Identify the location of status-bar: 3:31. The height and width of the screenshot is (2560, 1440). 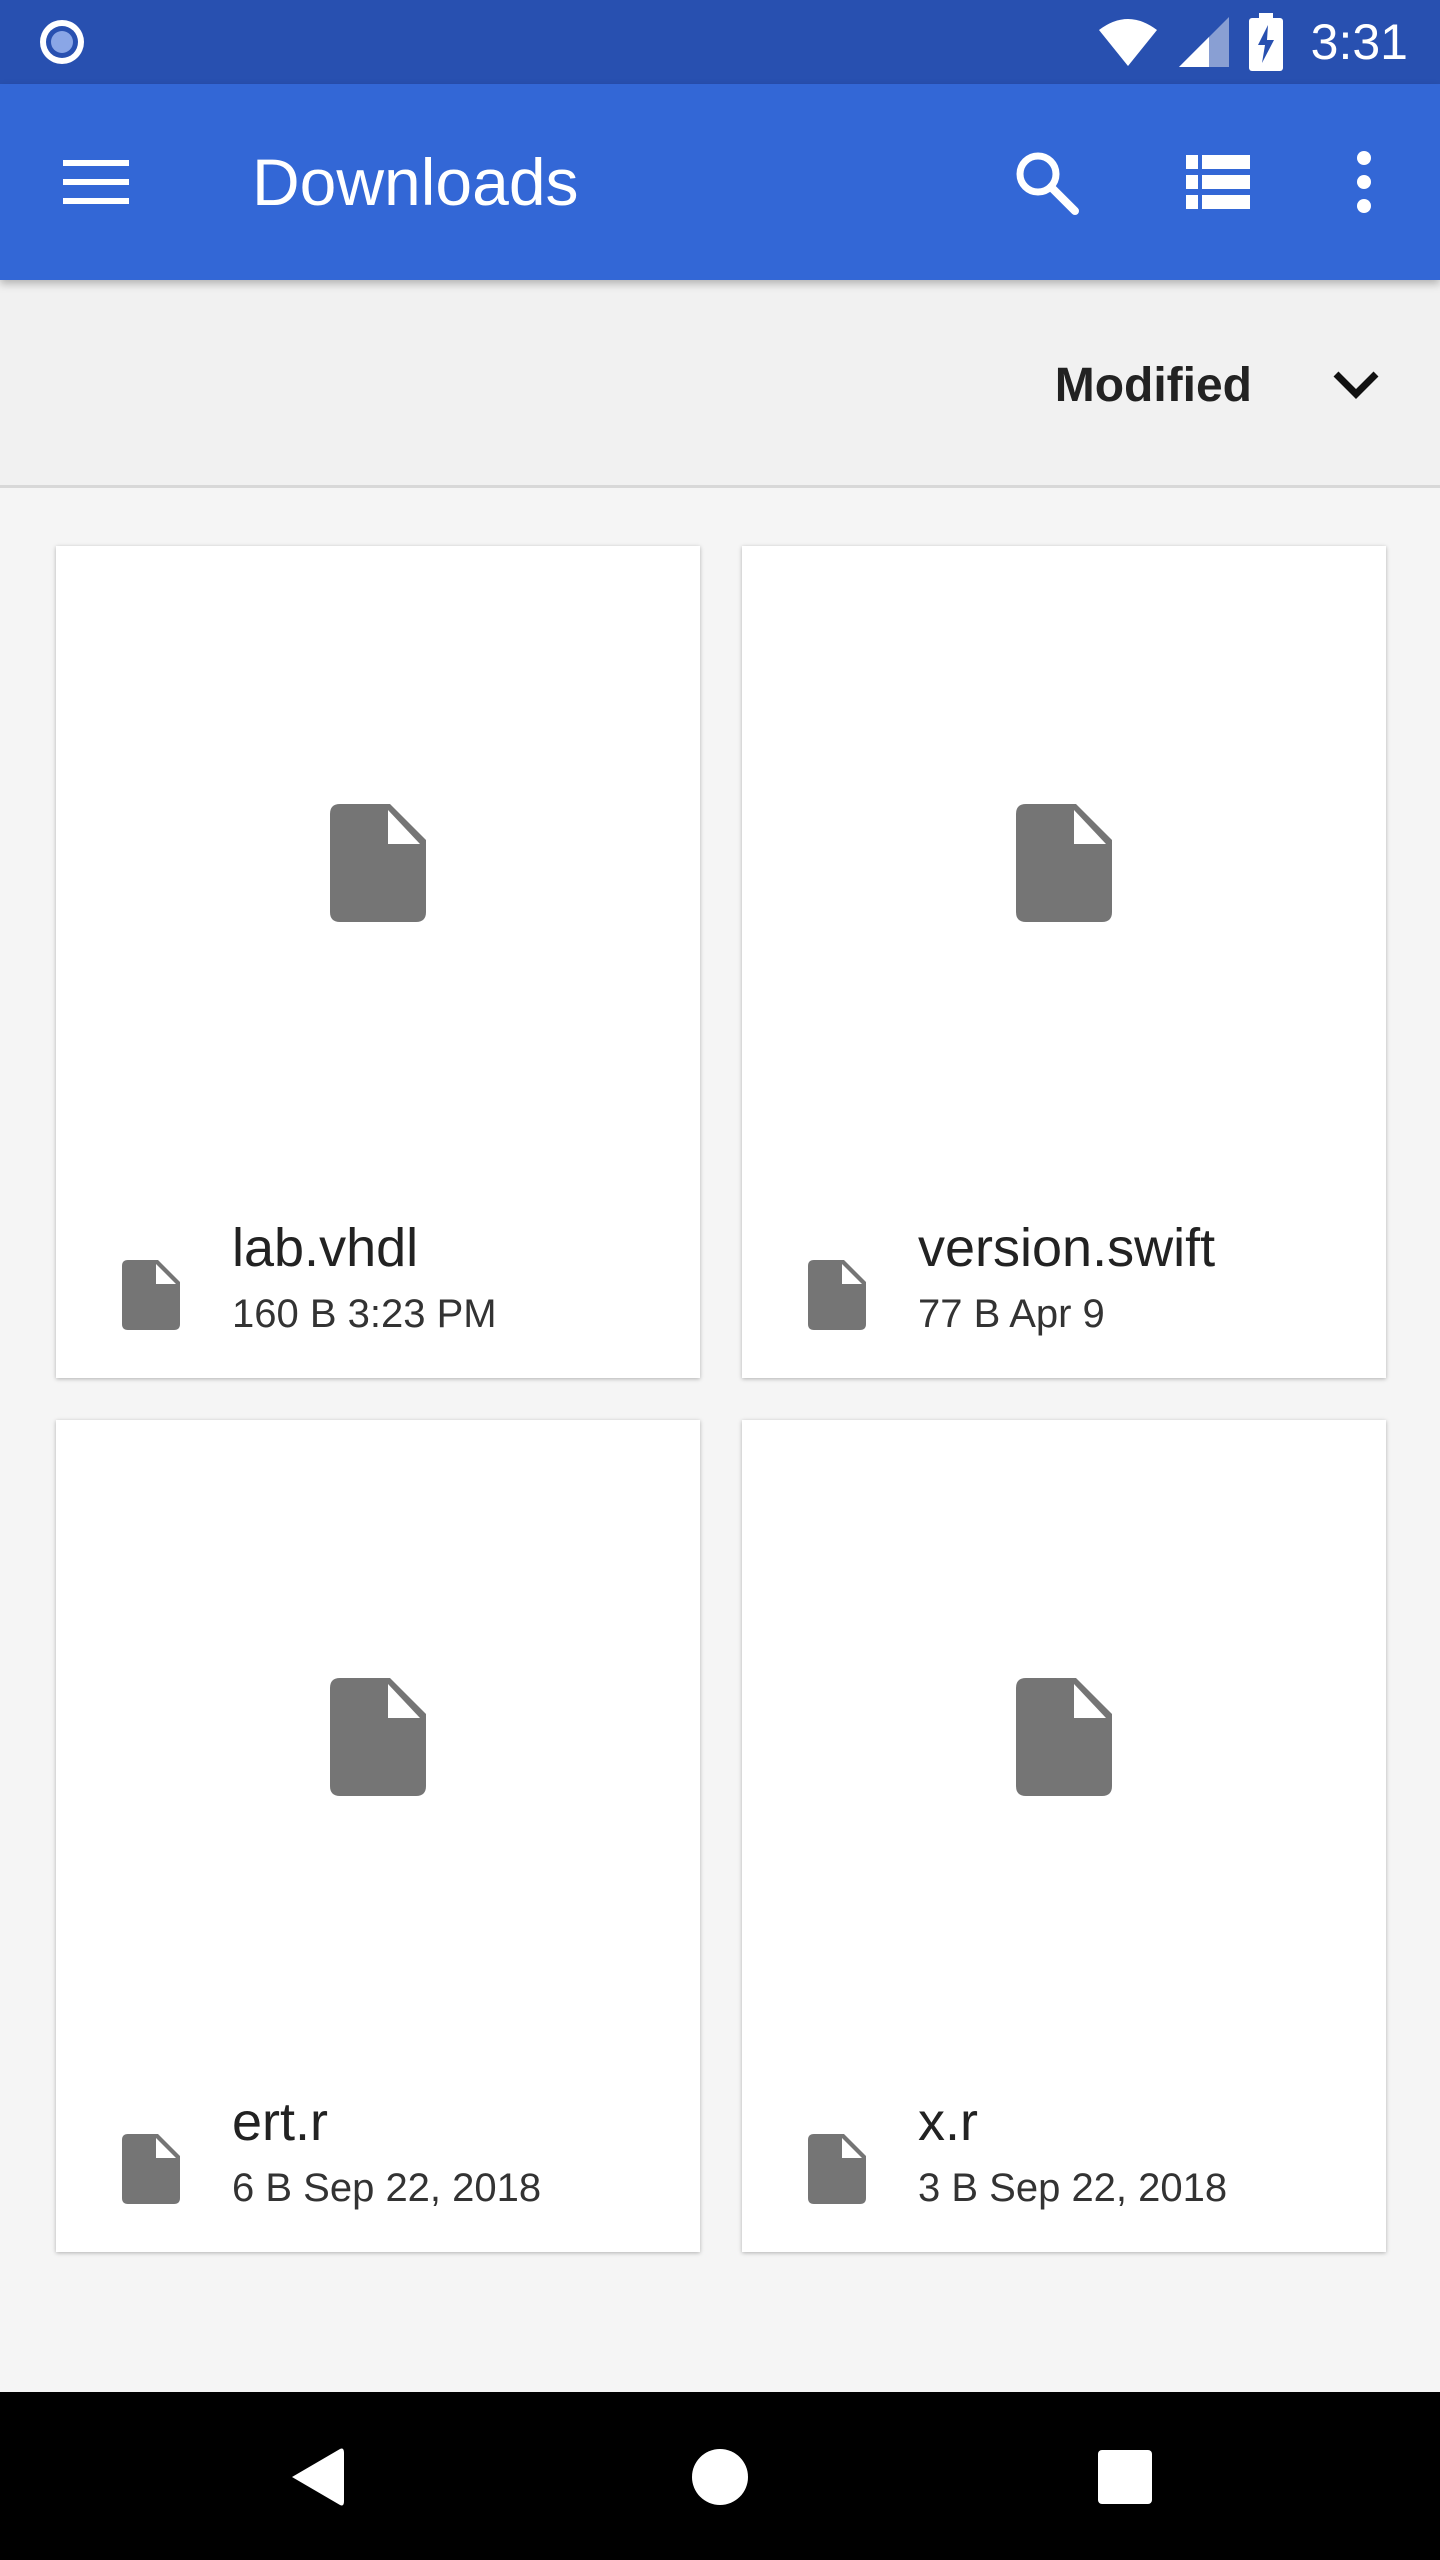
(720, 42).